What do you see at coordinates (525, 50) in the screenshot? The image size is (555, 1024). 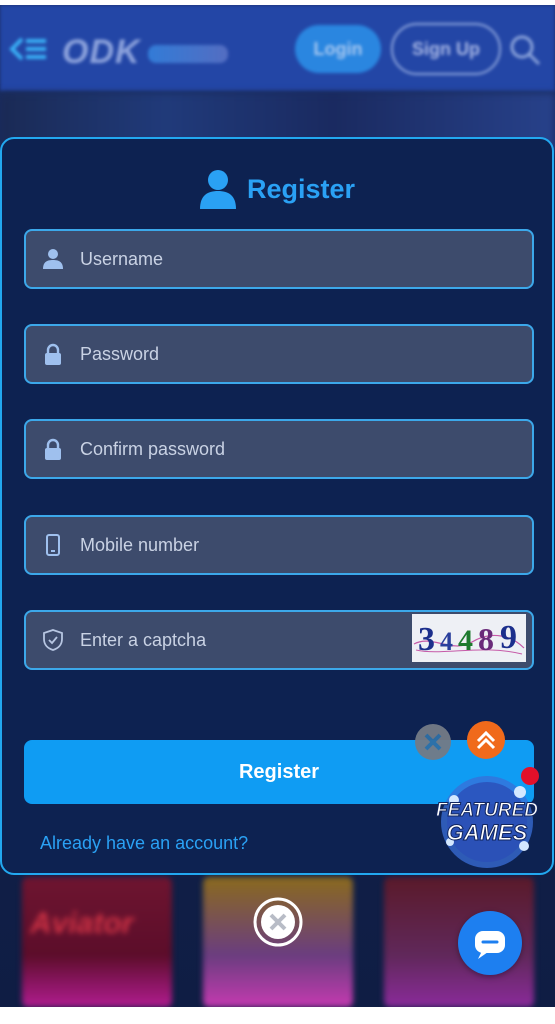 I see `search-icon` at bounding box center [525, 50].